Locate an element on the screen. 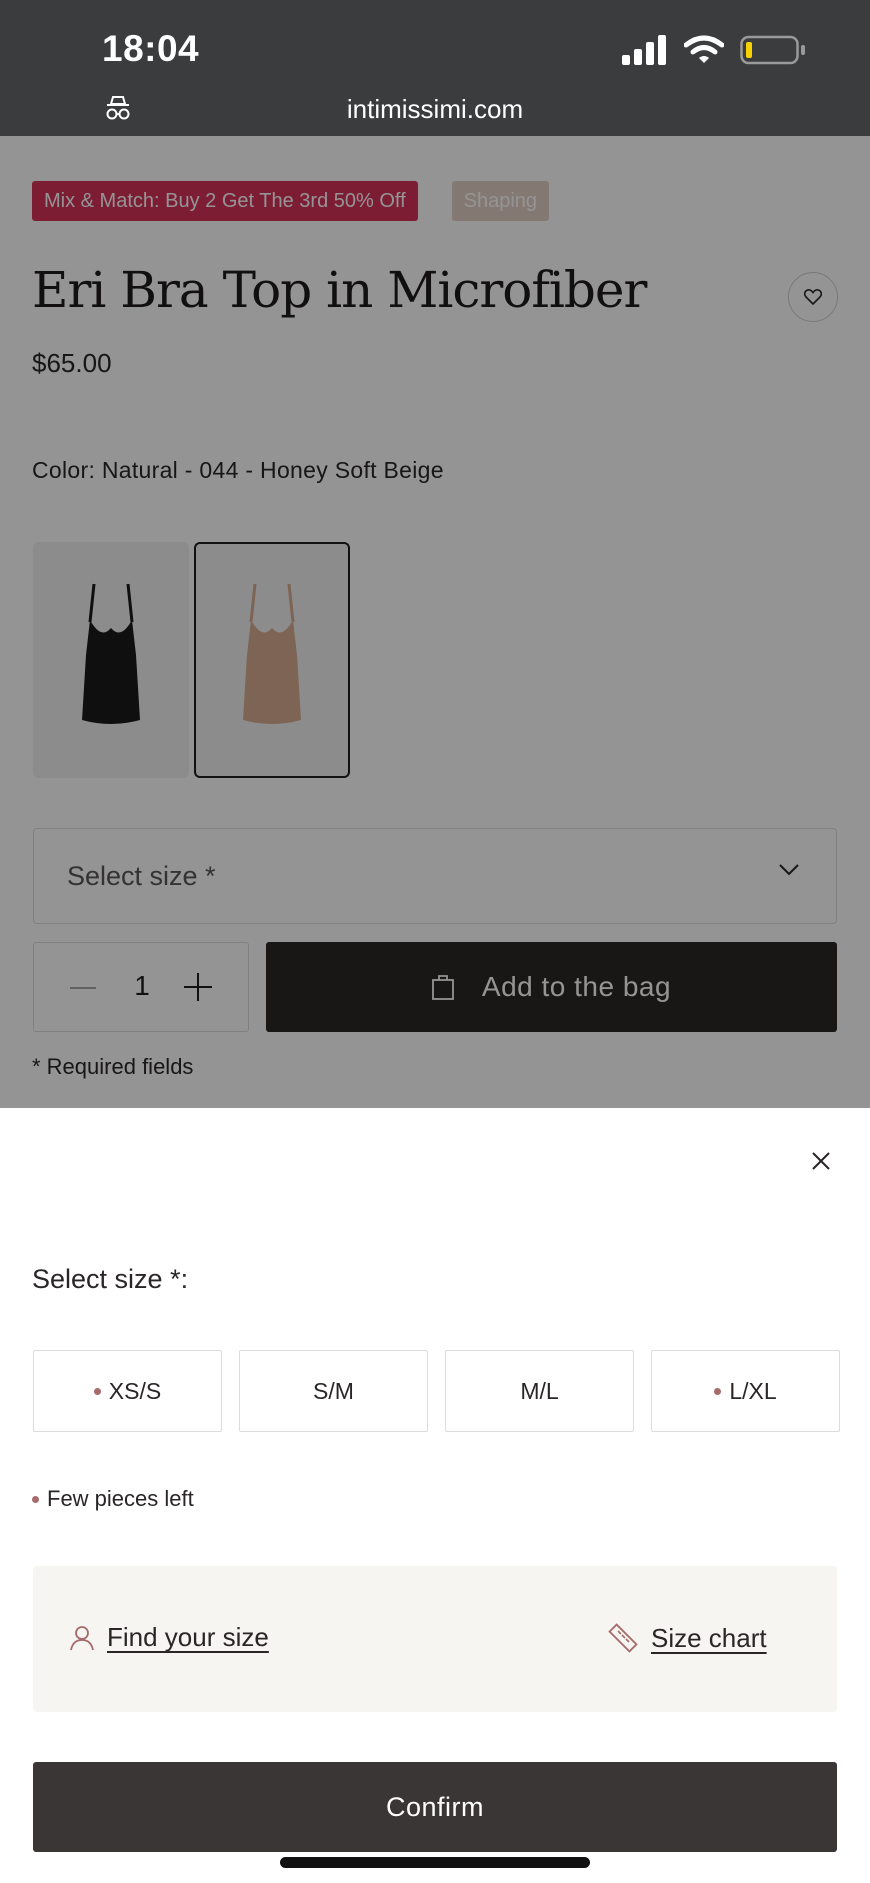 The image size is (870, 1883). add-to-bag-label: Add to the bag is located at coordinates (576, 986).